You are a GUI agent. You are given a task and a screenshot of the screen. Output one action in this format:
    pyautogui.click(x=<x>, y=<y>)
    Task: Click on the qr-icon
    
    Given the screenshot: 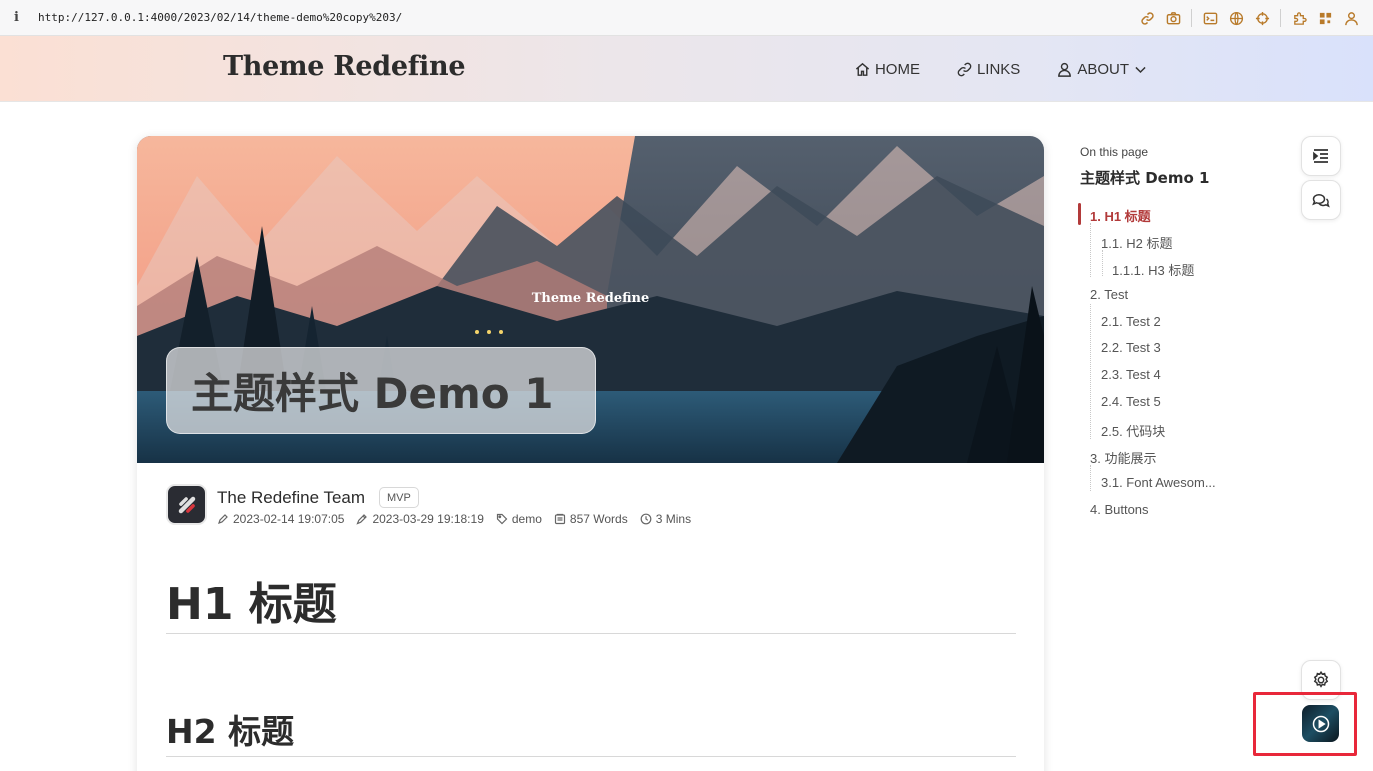 What is the action you would take?
    pyautogui.click(x=1325, y=18)
    